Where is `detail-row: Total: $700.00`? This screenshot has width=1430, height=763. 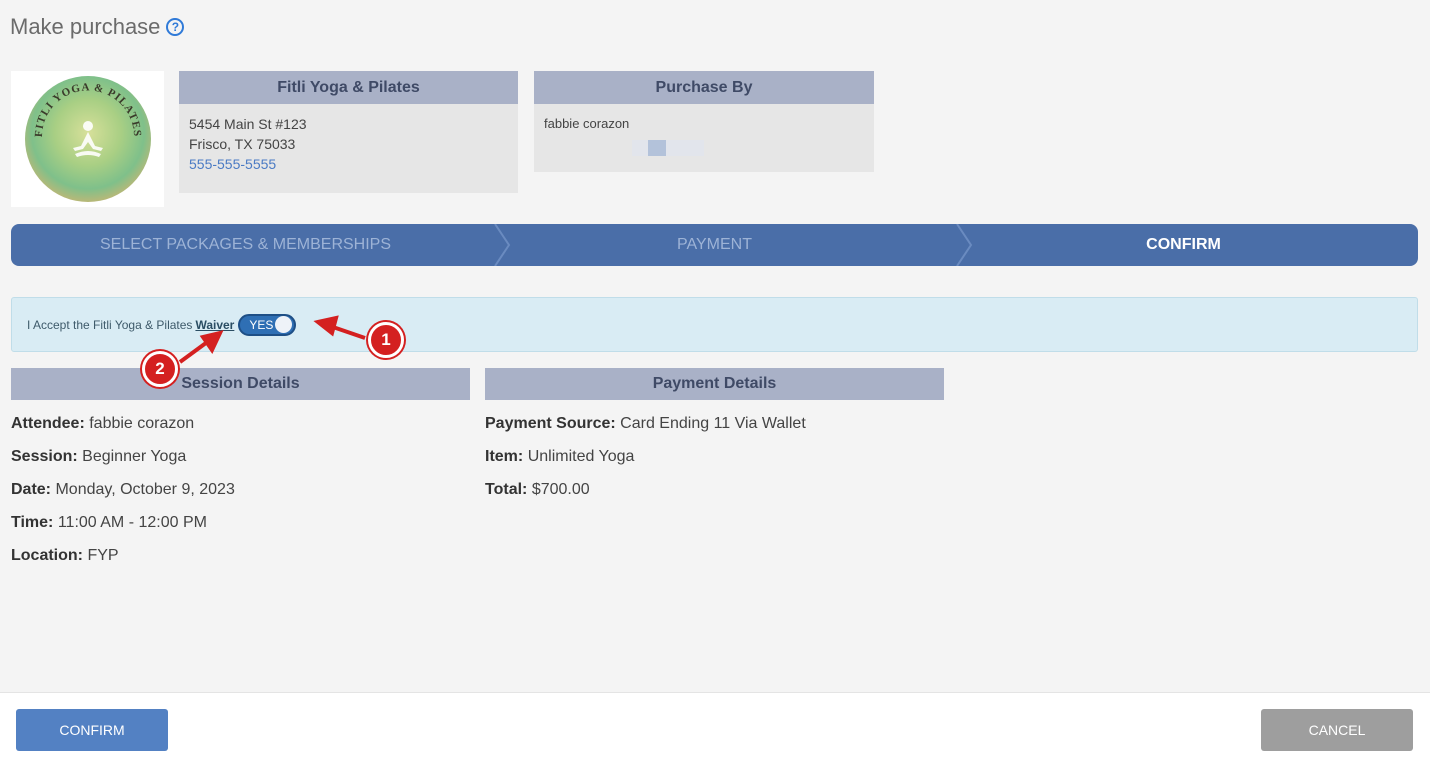 detail-row: Total: $700.00 is located at coordinates (645, 496).